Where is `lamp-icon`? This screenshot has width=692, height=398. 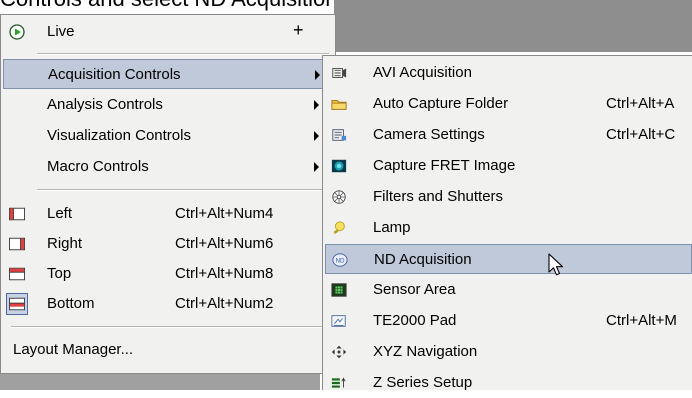
lamp-icon is located at coordinates (339, 228).